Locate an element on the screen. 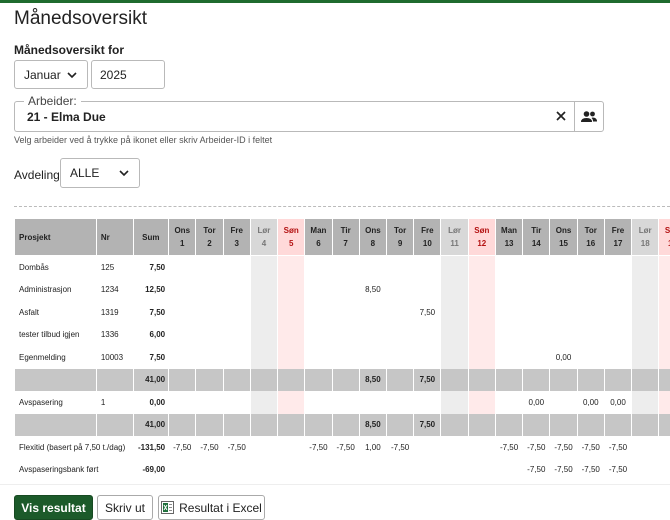 The height and width of the screenshot is (520, 670). year-input: 2025 is located at coordinates (128, 74).